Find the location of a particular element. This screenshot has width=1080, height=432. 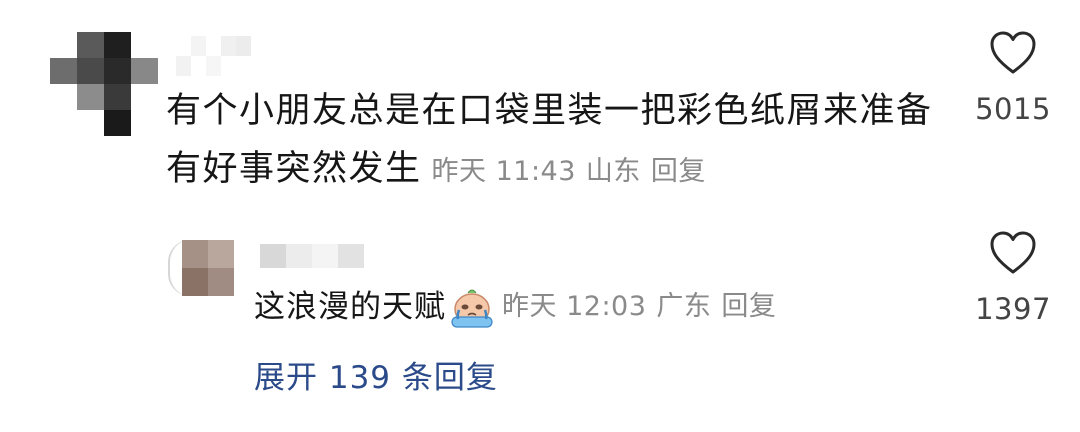

reply-time: 昨天 12:03 is located at coordinates (574, 306).